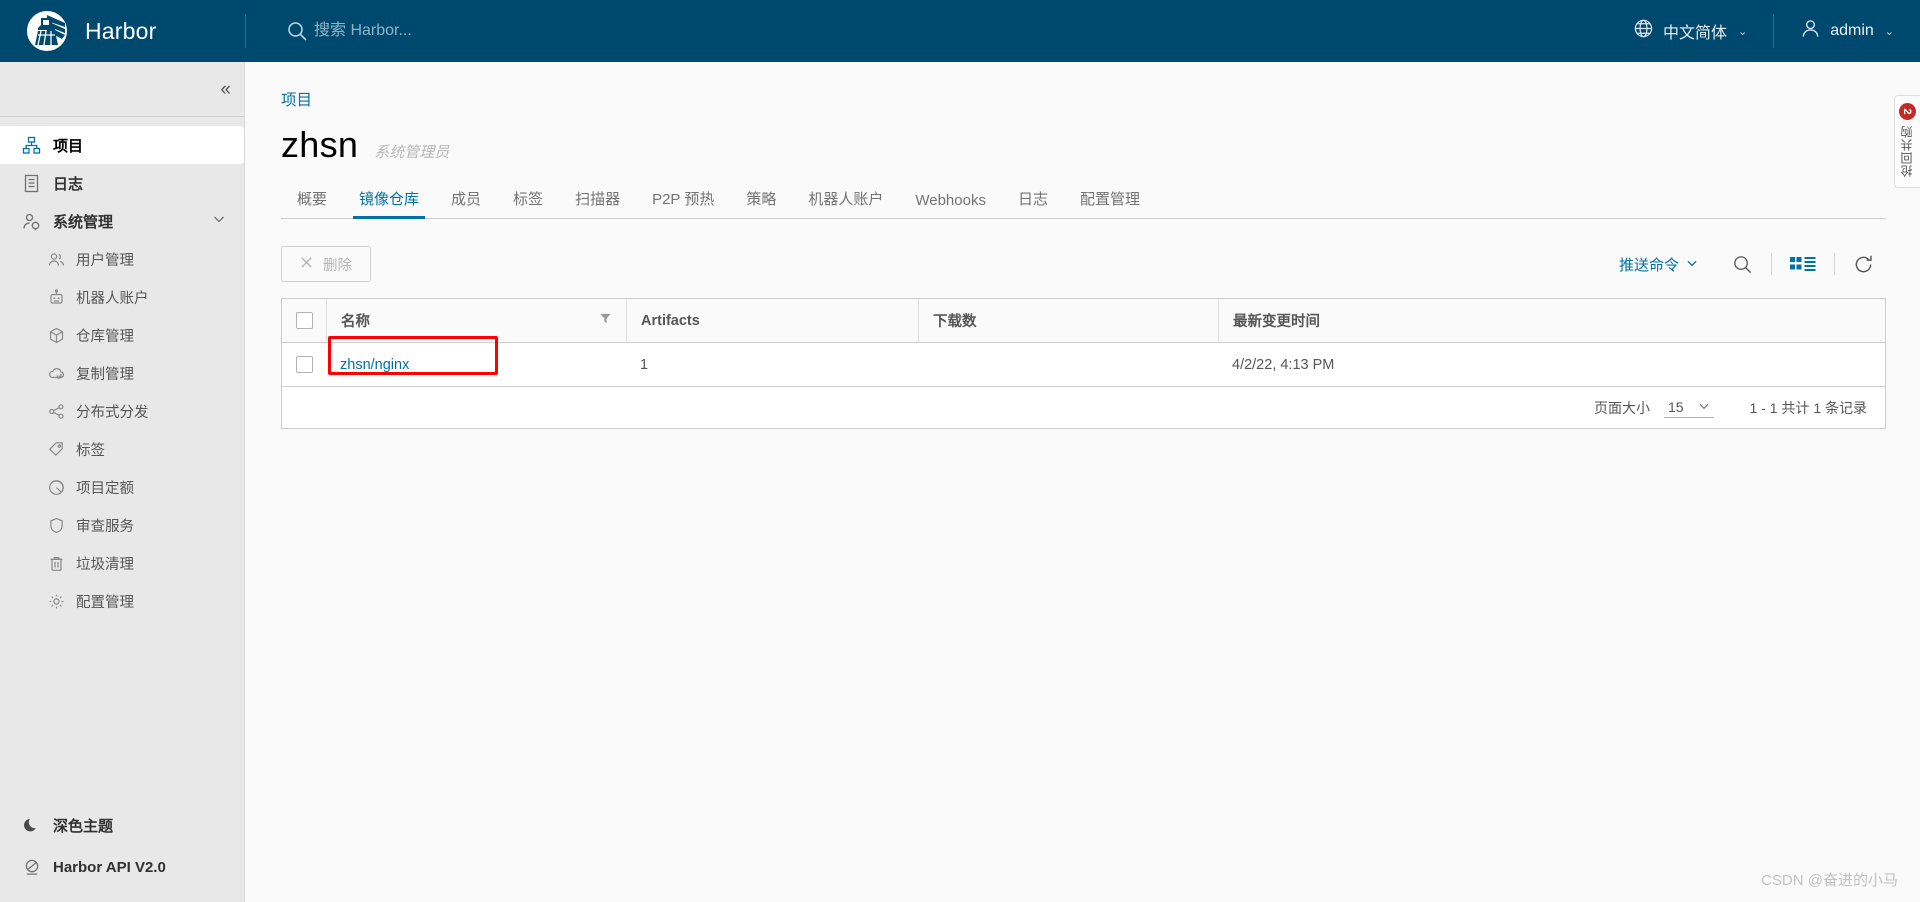 The width and height of the screenshot is (1920, 902). What do you see at coordinates (122, 31) in the screenshot?
I see `brand: Harbor` at bounding box center [122, 31].